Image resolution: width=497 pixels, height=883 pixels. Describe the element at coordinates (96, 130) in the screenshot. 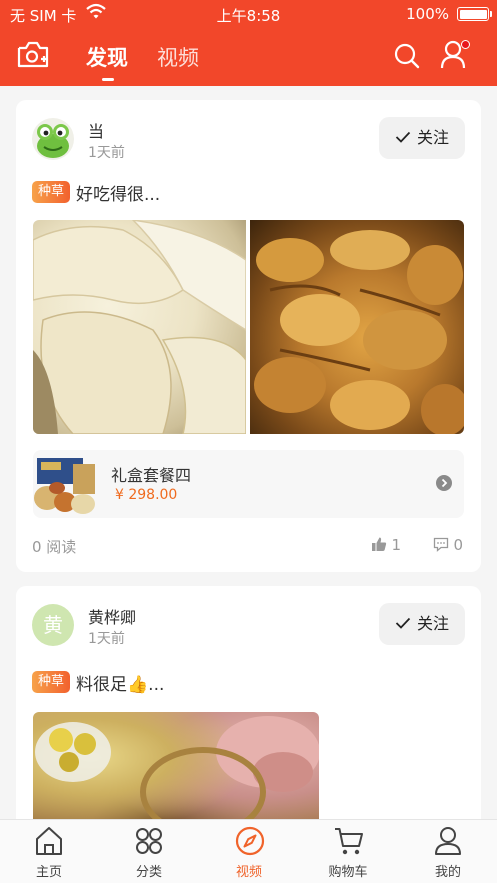

I see `username: 当` at that location.